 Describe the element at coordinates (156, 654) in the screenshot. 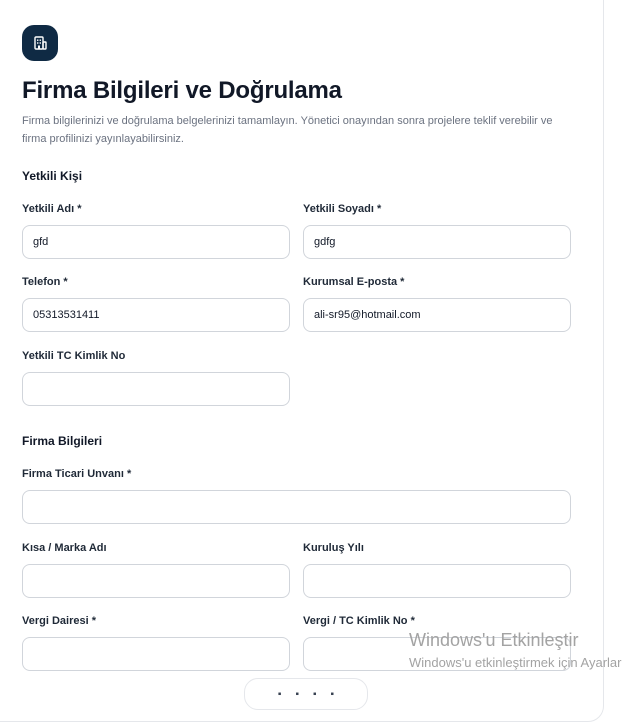

I see `tax-office-input` at that location.